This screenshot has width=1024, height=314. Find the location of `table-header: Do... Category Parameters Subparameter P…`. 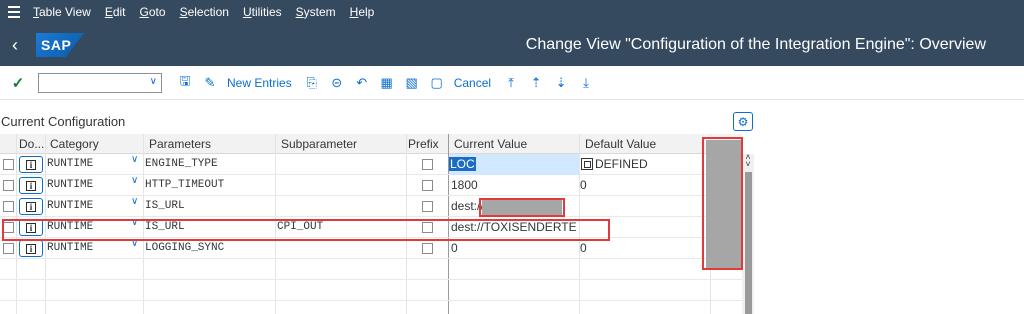

table-header: Do... Category Parameters Subparameter P… is located at coordinates (371, 144).